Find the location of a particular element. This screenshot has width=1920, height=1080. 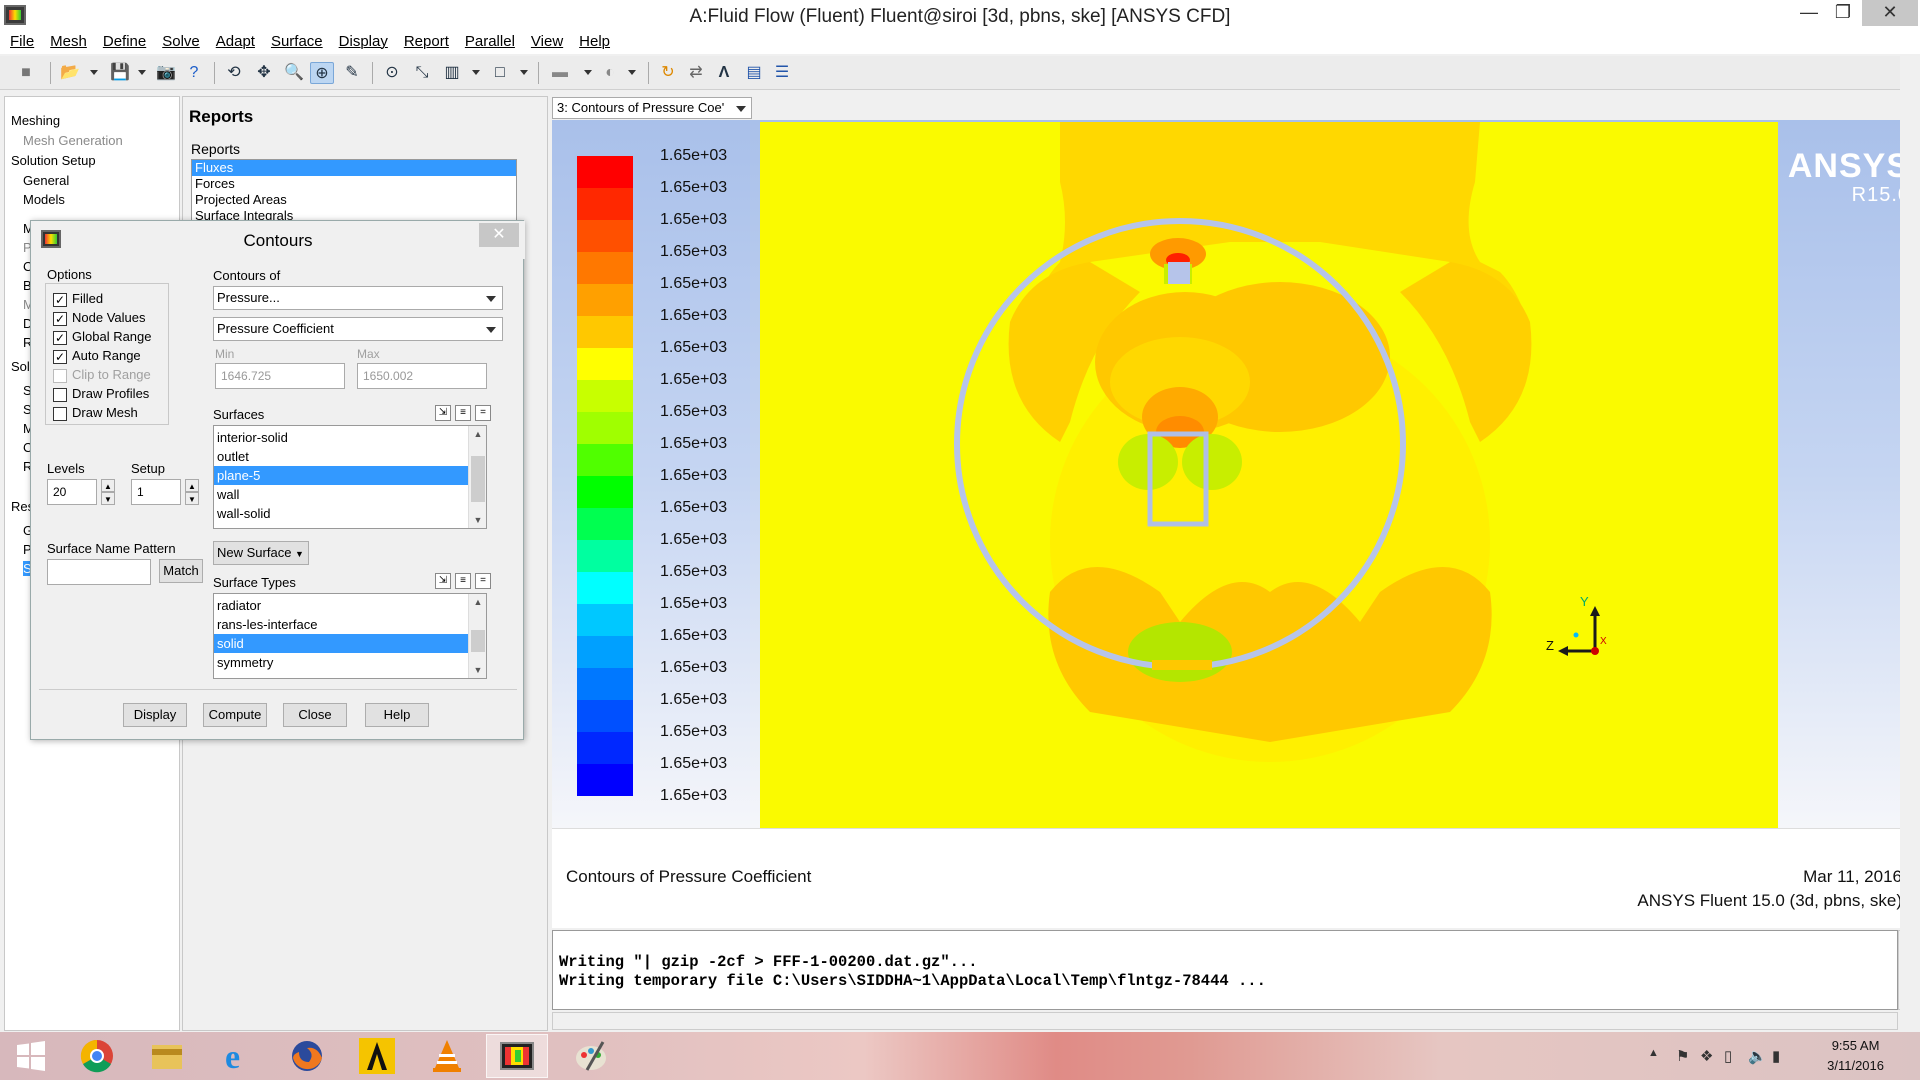

surface-name-pattern-field is located at coordinates (99, 572).